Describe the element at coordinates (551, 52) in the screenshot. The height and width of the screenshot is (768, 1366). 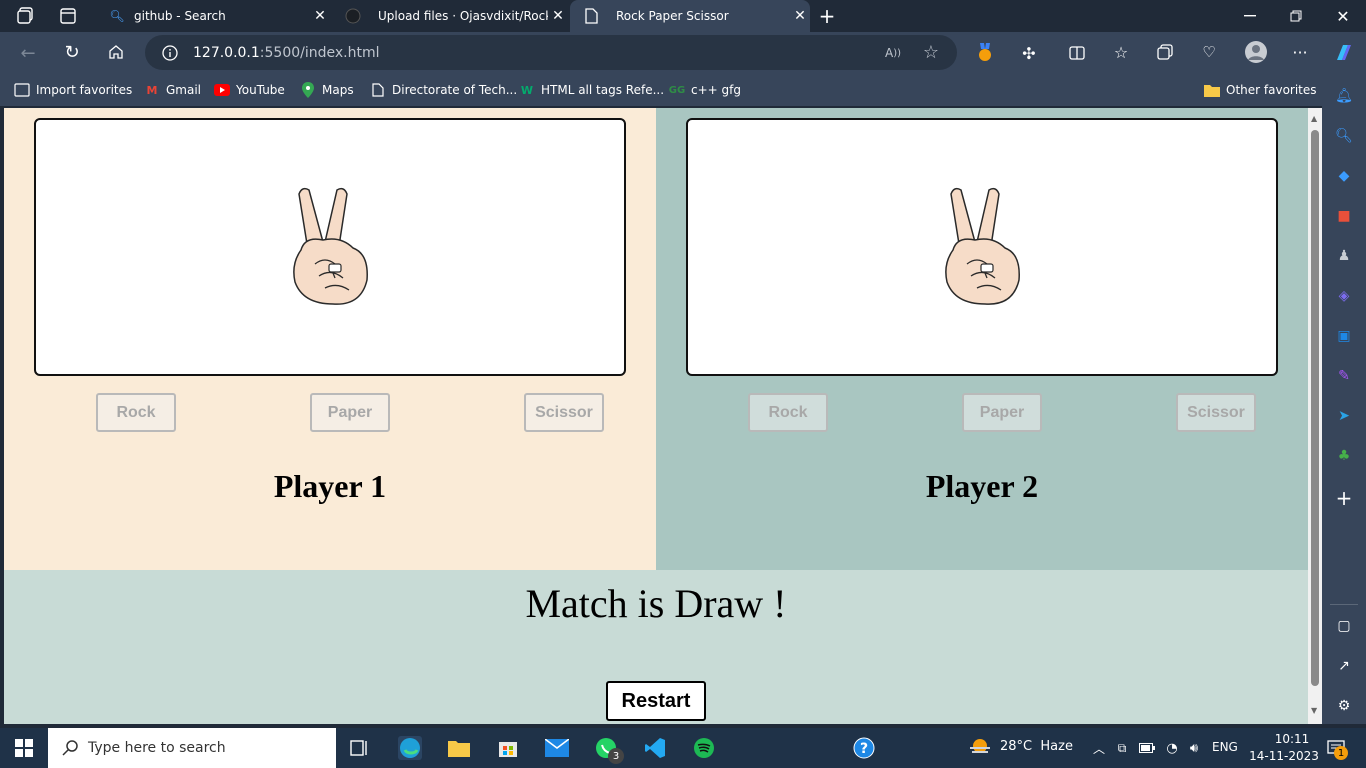
I see `address-bar: 127.0.0.1 :5500/index.html A)) ☆` at that location.